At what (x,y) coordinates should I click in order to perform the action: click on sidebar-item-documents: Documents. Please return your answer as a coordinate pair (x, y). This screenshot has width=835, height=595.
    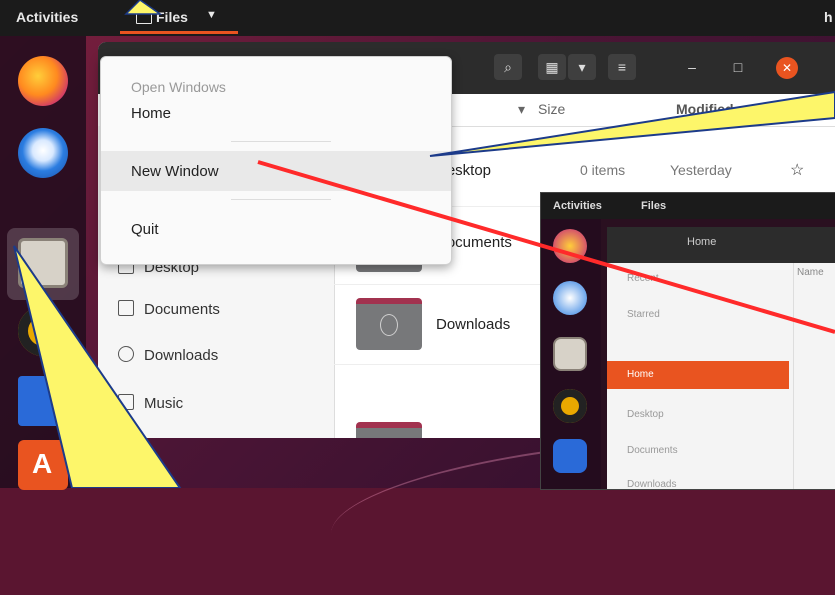
    Looking at the image, I should click on (169, 309).